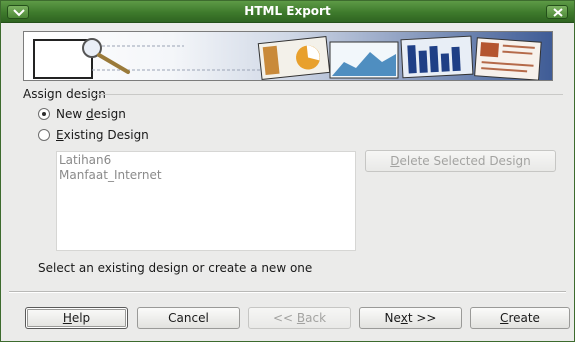 The image size is (575, 342). What do you see at coordinates (299, 318) in the screenshot?
I see `back-button: << Back` at bounding box center [299, 318].